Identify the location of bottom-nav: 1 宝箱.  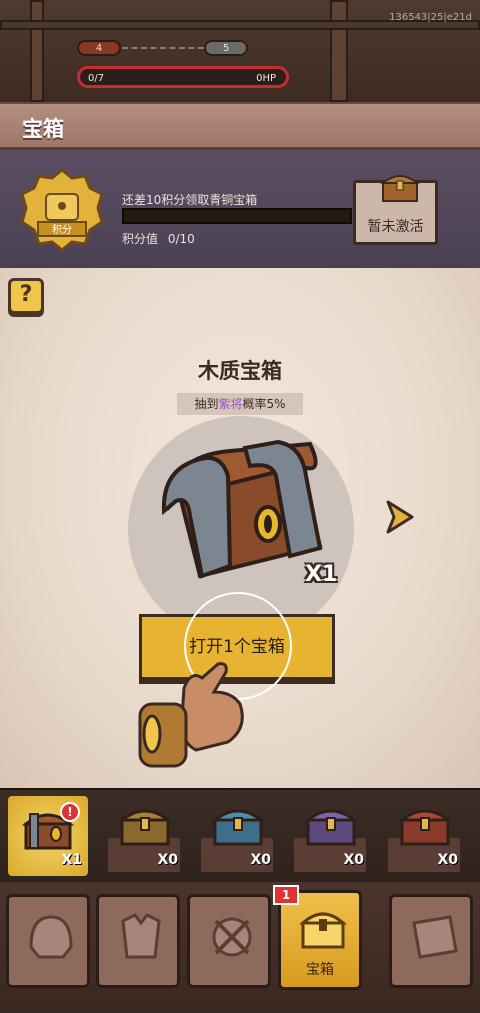
(240, 947).